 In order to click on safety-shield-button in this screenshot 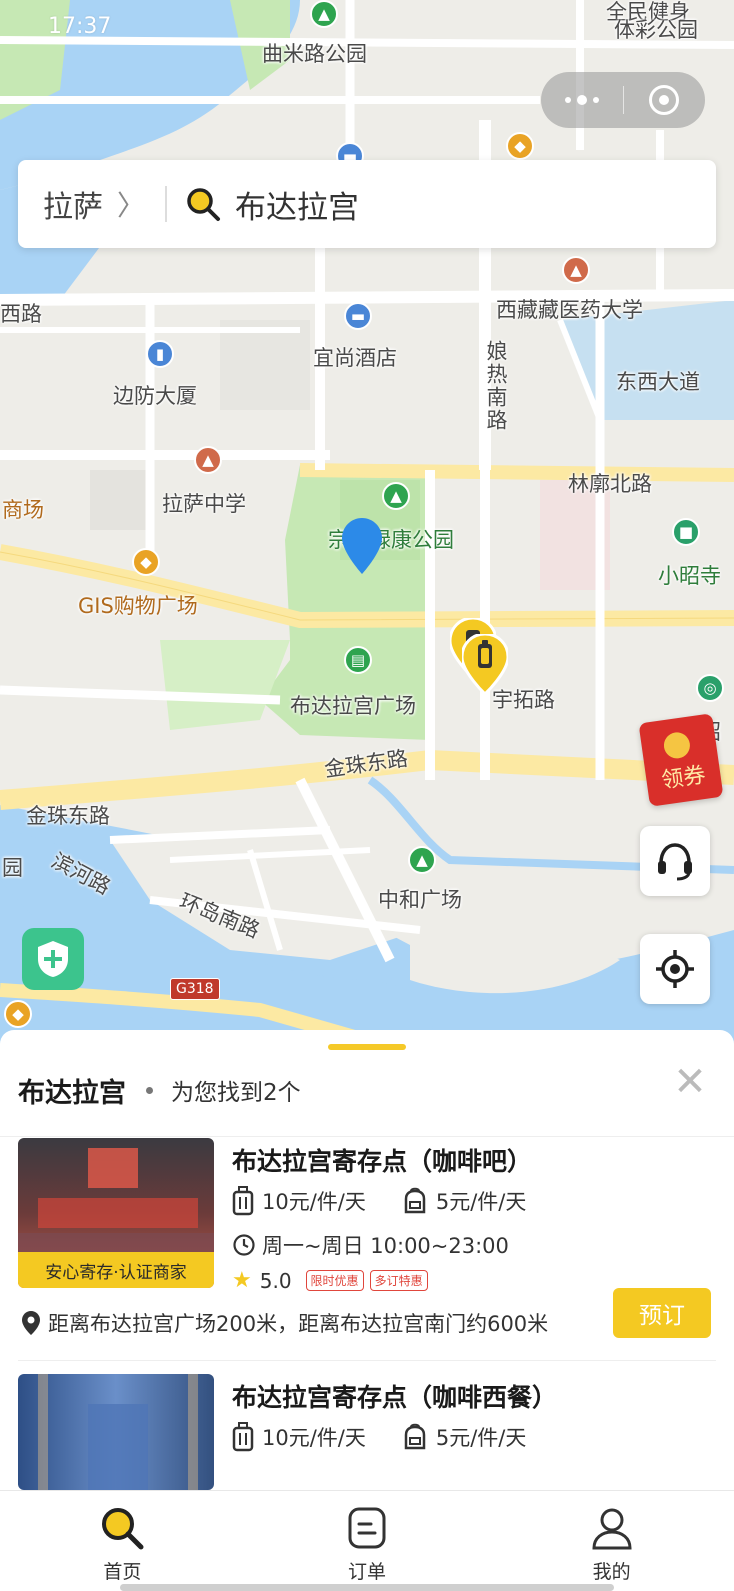, I will do `click(53, 959)`.